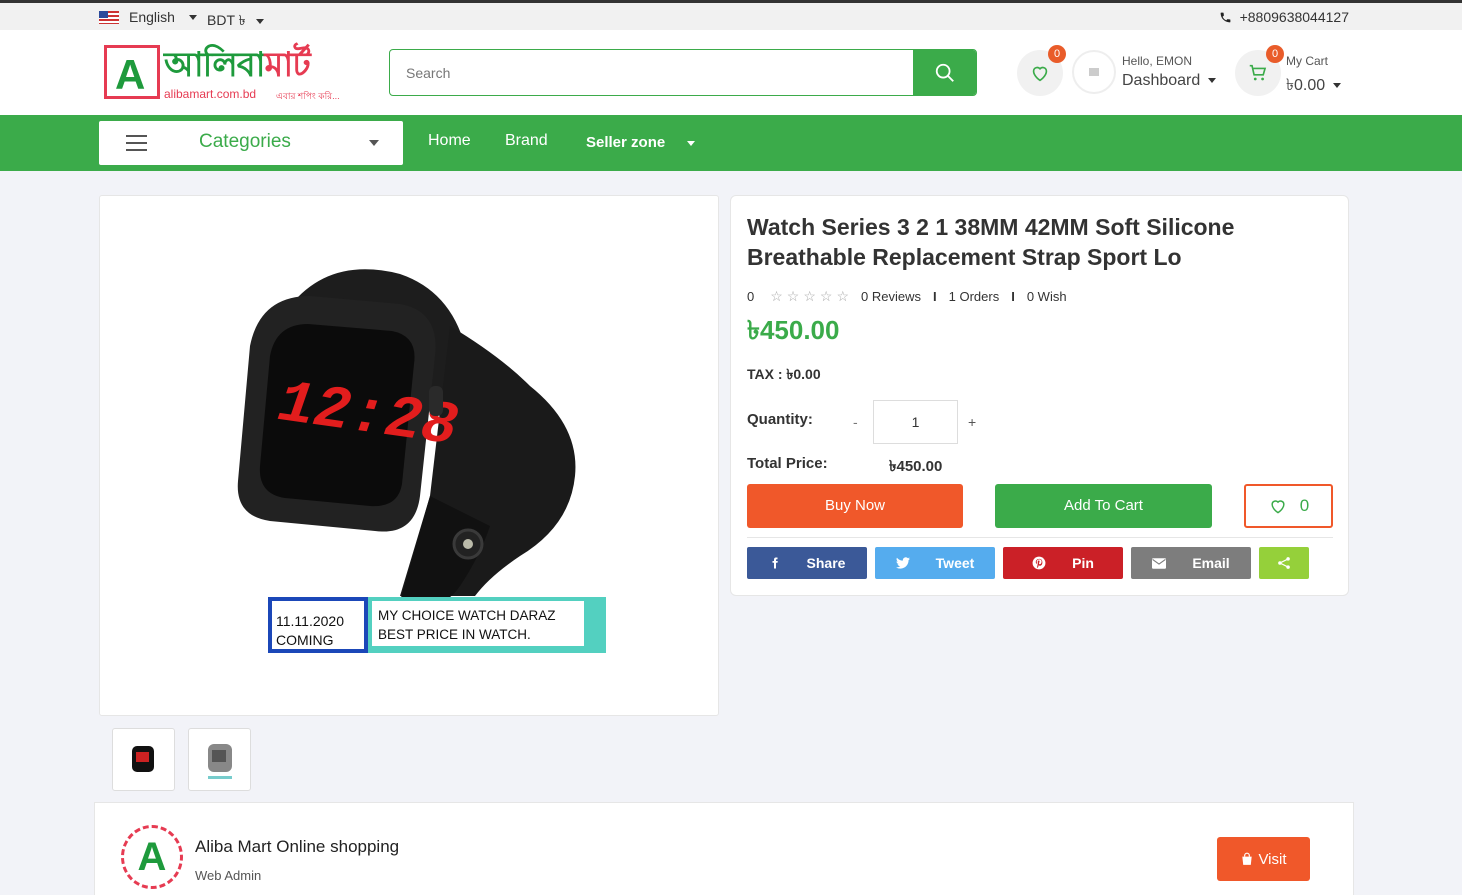 This screenshot has height=895, width=1462. Describe the element at coordinates (731, 143) in the screenshot. I see `main-nav: Categories Home Brand Seller zone` at that location.